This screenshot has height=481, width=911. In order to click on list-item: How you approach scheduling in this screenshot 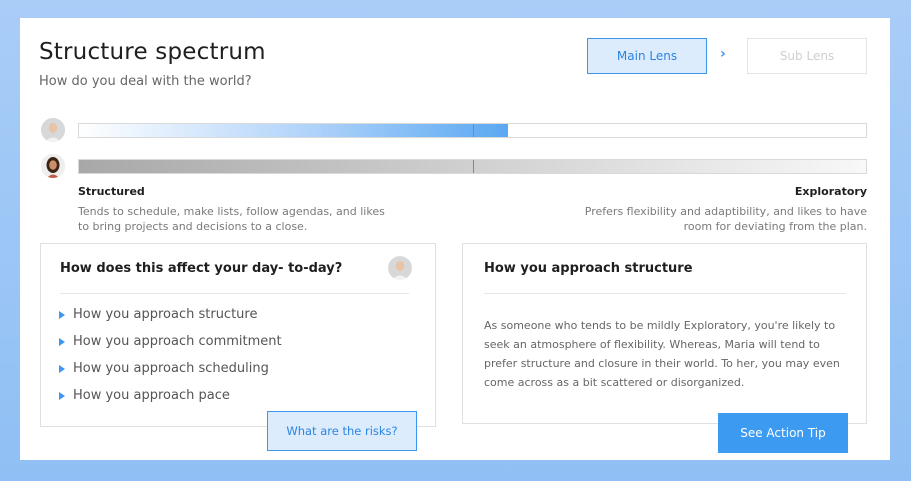, I will do `click(164, 368)`.